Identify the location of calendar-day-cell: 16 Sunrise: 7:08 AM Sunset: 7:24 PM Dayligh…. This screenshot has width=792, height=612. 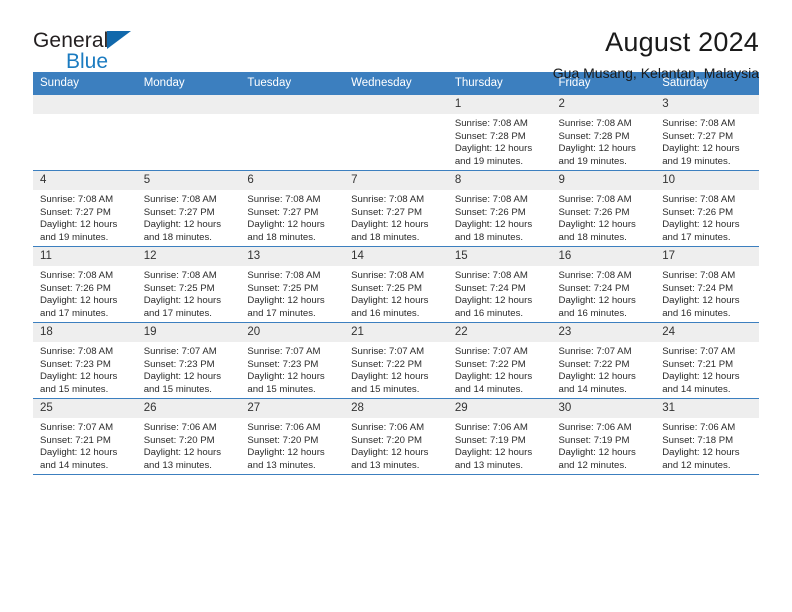
(603, 284).